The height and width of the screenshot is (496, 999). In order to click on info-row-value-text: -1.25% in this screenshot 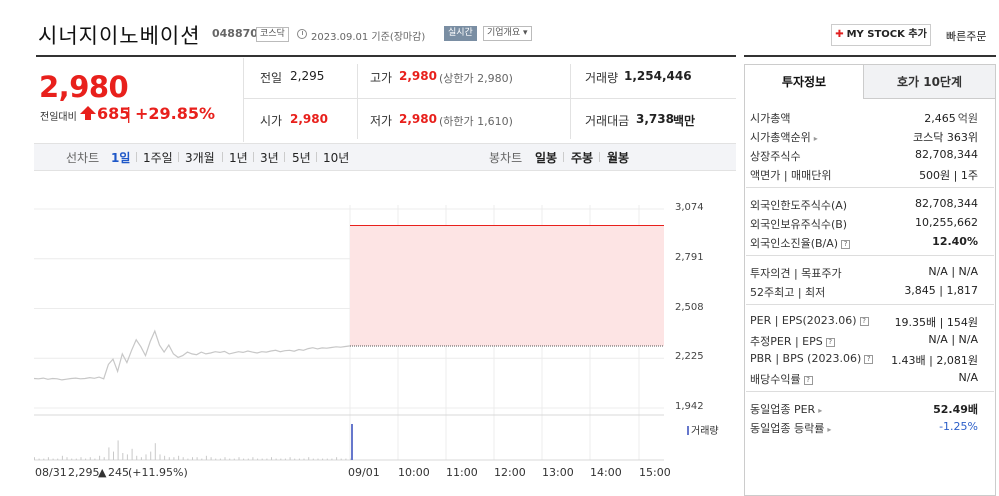, I will do `click(958, 426)`.